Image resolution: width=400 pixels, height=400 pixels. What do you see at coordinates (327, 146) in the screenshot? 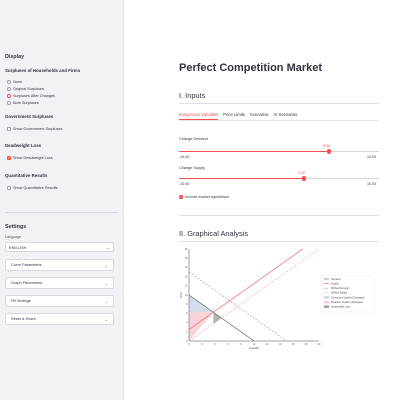
I see `demand-slider-value: 5.00` at bounding box center [327, 146].